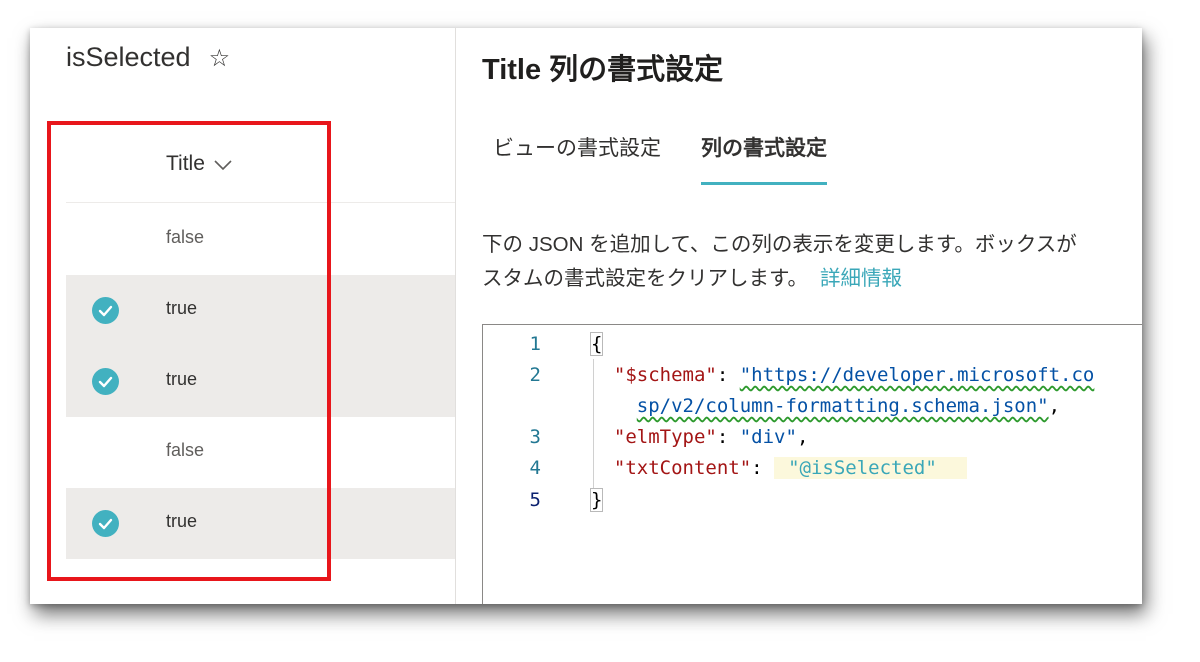  What do you see at coordinates (861, 278) in the screenshot?
I see `learn-more-link: 詳細情報` at bounding box center [861, 278].